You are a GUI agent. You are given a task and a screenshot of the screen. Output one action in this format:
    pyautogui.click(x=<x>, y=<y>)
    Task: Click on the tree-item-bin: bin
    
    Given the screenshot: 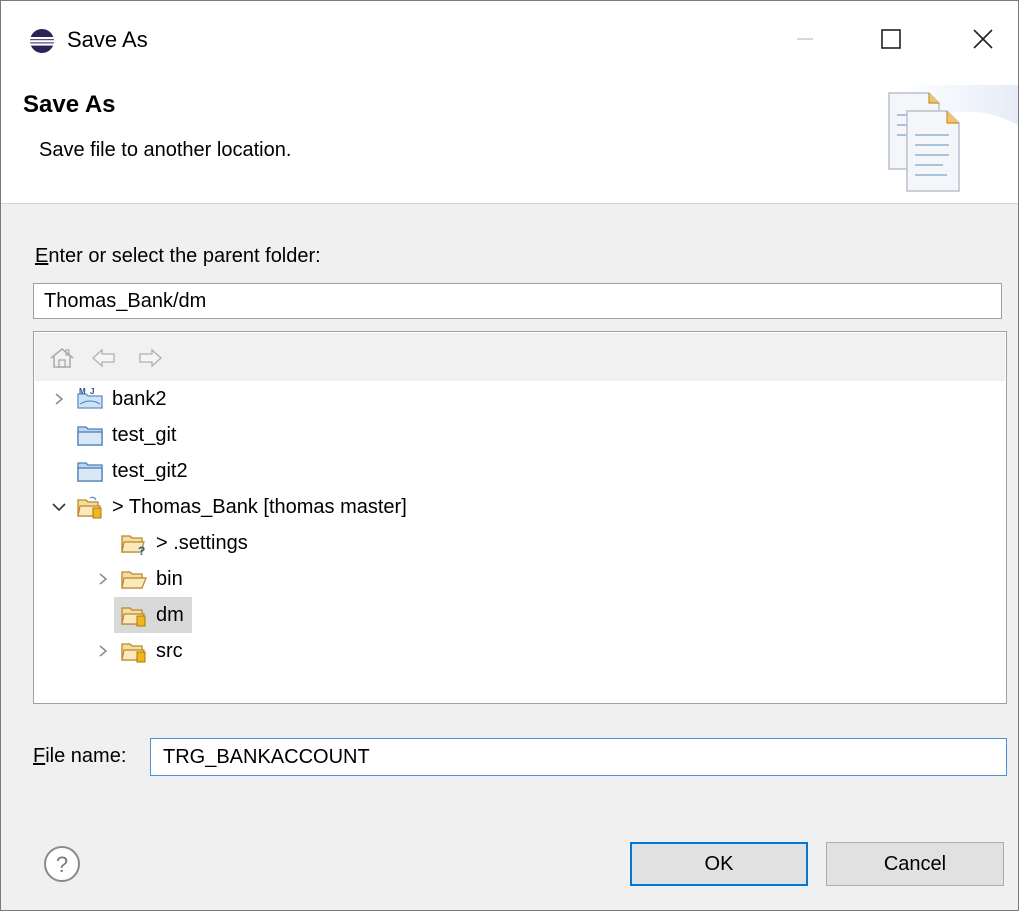 What is the action you would take?
    pyautogui.click(x=137, y=579)
    